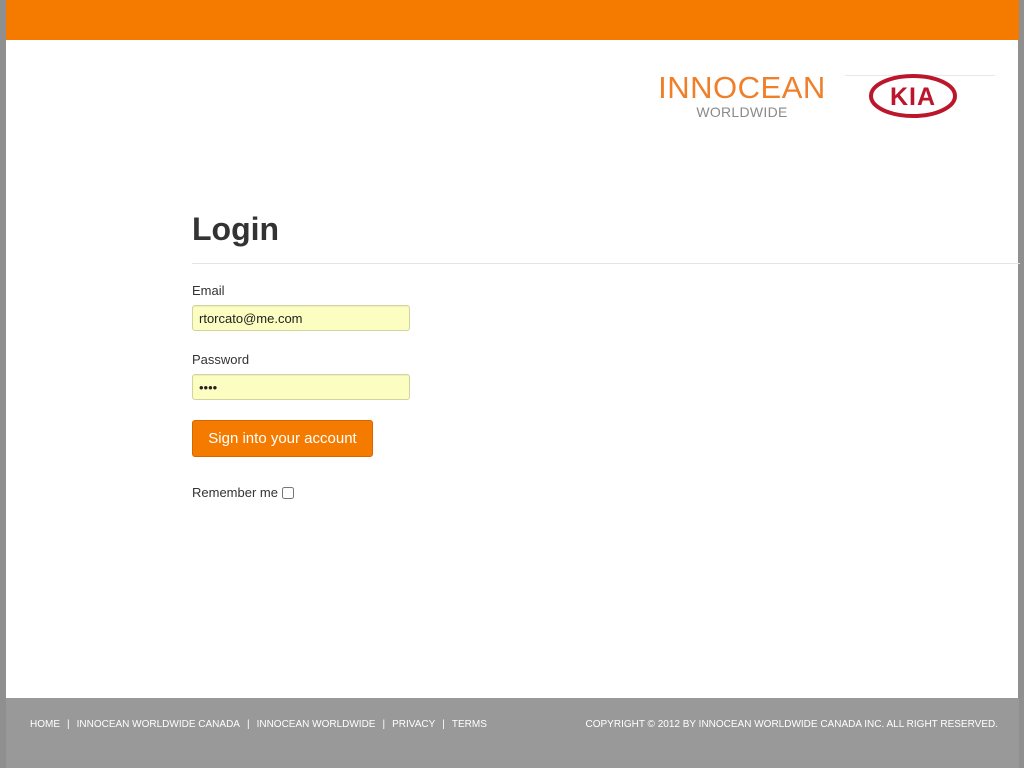 The width and height of the screenshot is (1024, 768). Describe the element at coordinates (45, 724) in the screenshot. I see `footer-link-home: HOME` at that location.